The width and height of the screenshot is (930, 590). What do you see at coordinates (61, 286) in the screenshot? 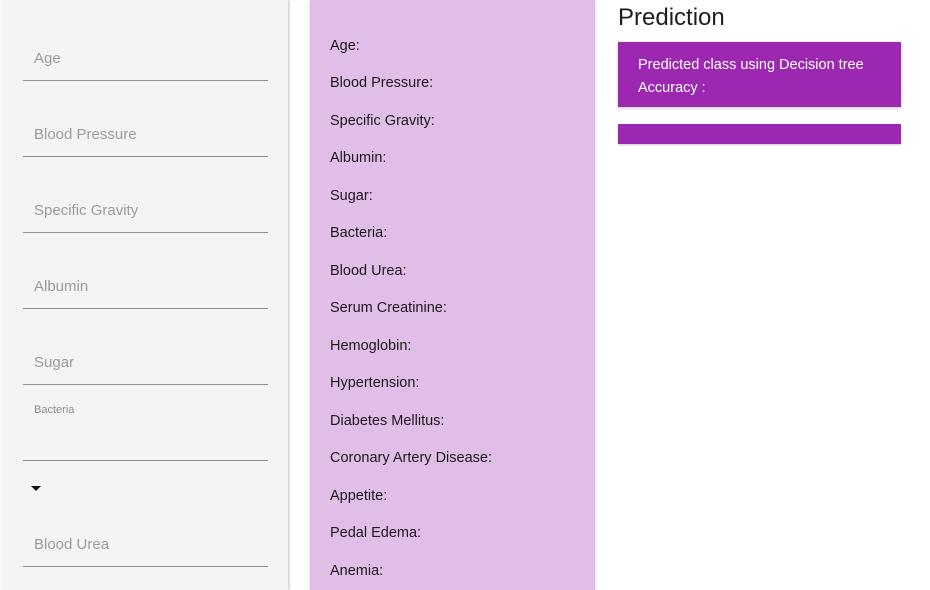
I see `albumin-placeholder: Albumin` at bounding box center [61, 286].